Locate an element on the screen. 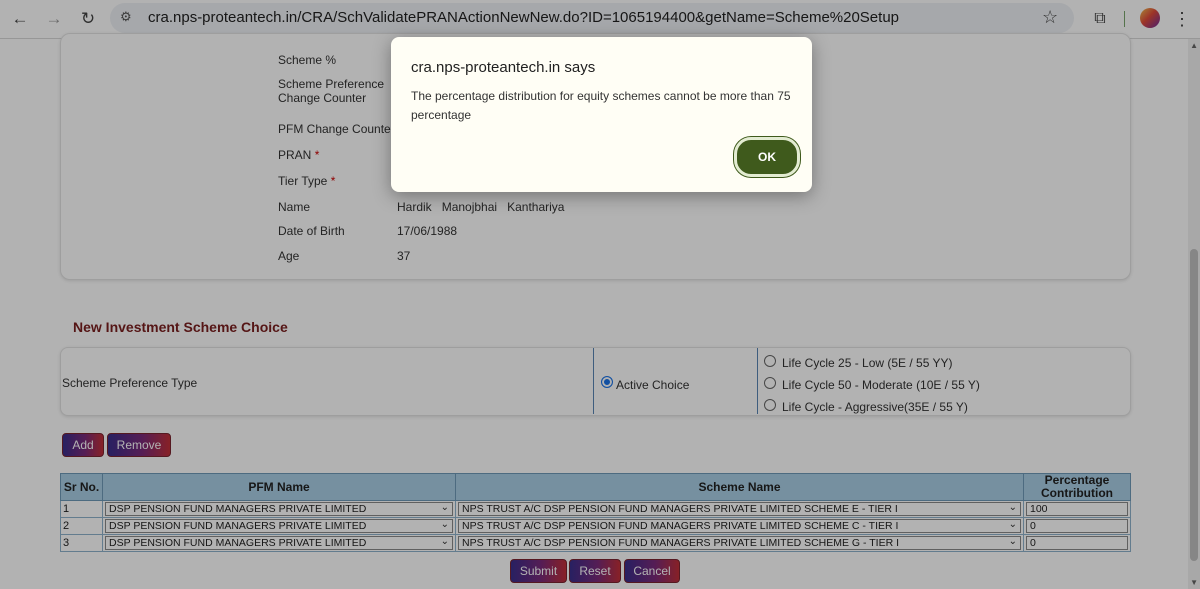 The width and height of the screenshot is (1200, 589). dialog-title: cra.nps-proteantech.in says is located at coordinates (503, 67).